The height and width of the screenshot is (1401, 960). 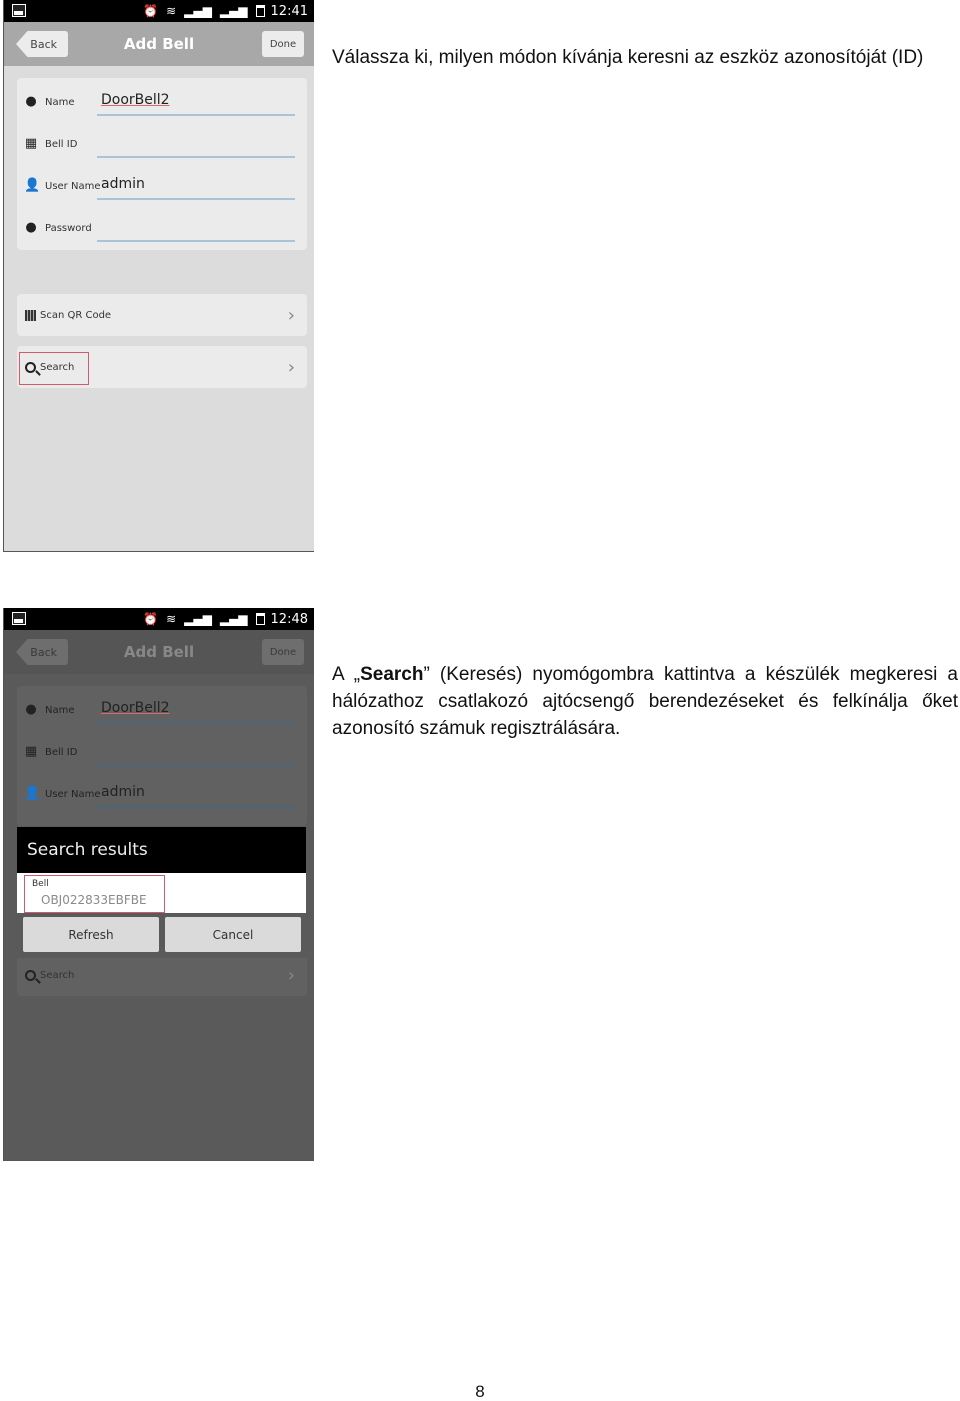 I want to click on dialog-title: Search results, so click(x=161, y=850).